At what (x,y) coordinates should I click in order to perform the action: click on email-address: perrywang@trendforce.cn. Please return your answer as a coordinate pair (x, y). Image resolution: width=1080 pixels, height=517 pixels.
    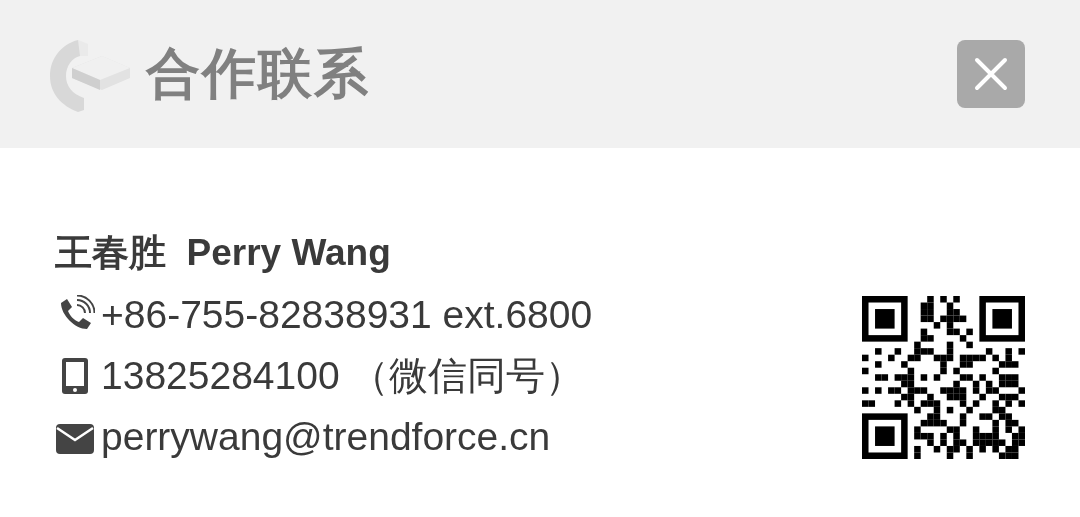
    Looking at the image, I should click on (326, 436).